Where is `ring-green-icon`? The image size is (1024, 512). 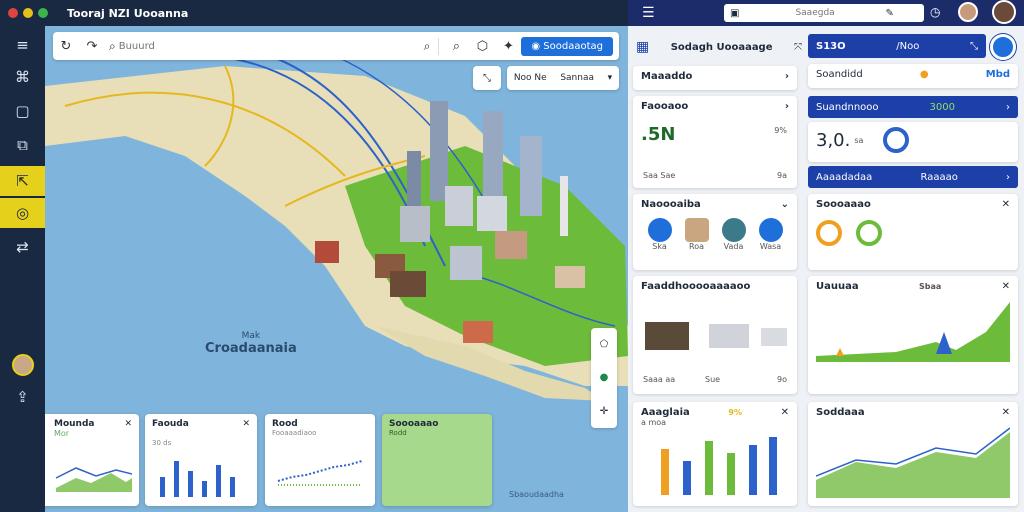 ring-green-icon is located at coordinates (869, 233).